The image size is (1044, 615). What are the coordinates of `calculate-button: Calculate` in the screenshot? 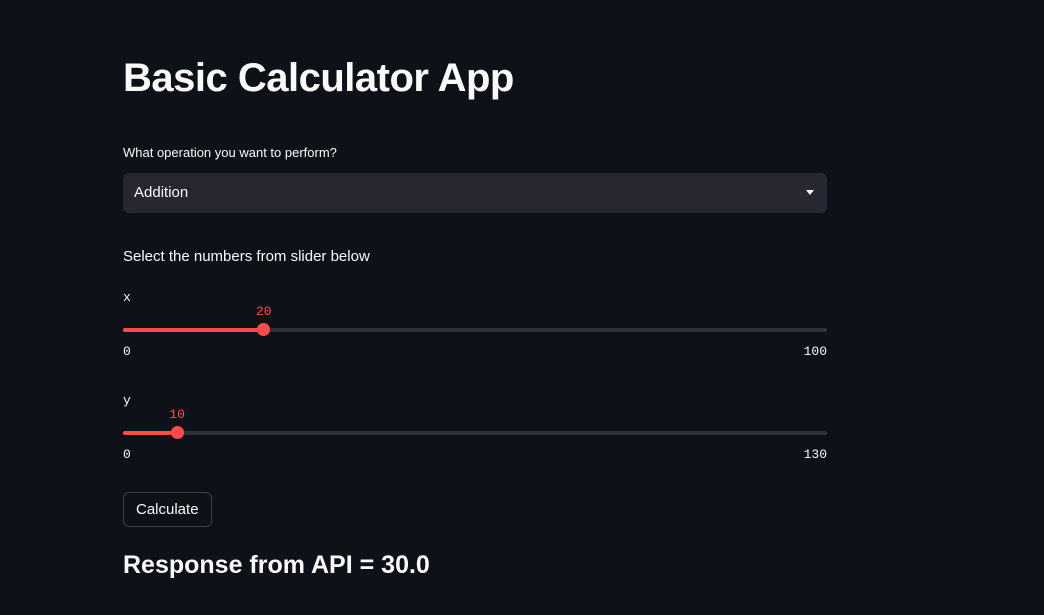 It's located at (167, 509).